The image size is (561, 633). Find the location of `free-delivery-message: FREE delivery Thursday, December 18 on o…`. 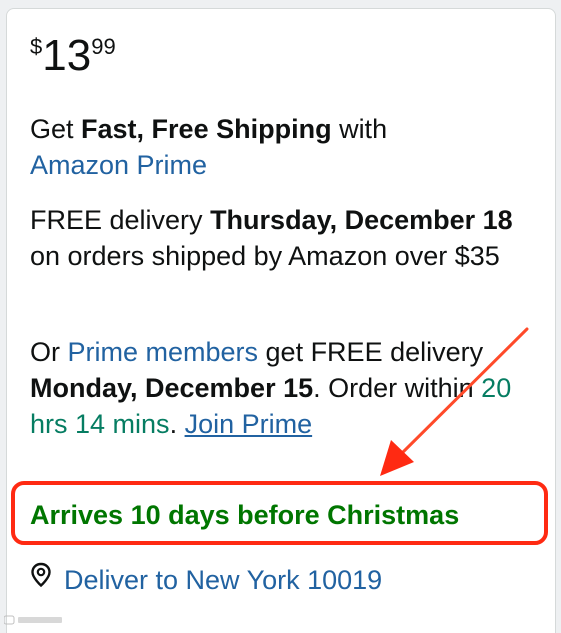

free-delivery-message: FREE delivery Thursday, December 18 on o… is located at coordinates (280, 238).